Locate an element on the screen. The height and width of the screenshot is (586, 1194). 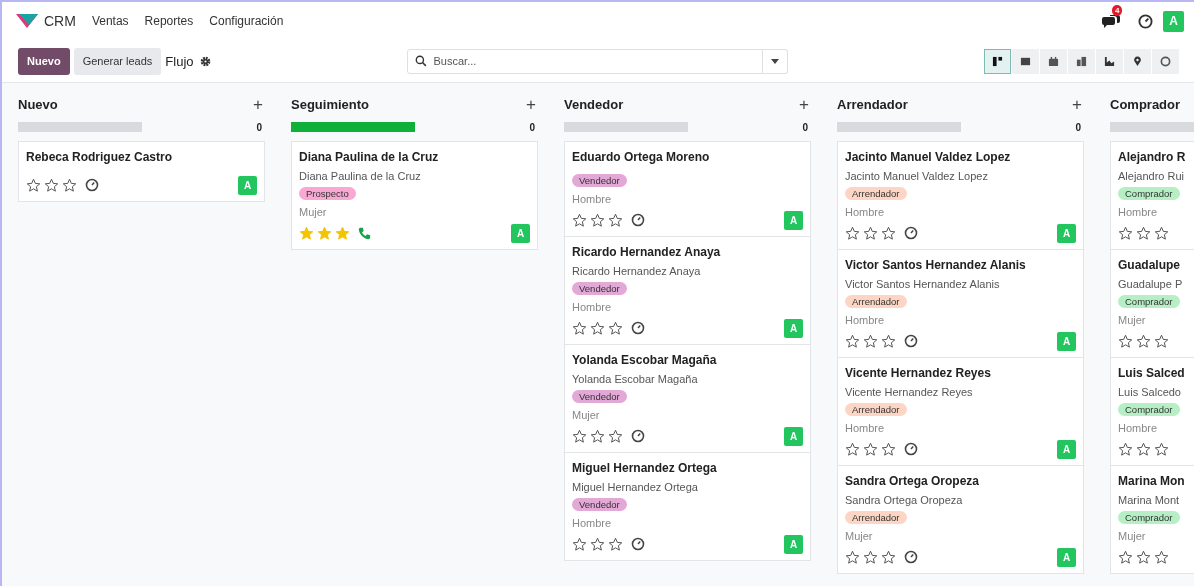
crm-logo-icon is located at coordinates (27, 21).